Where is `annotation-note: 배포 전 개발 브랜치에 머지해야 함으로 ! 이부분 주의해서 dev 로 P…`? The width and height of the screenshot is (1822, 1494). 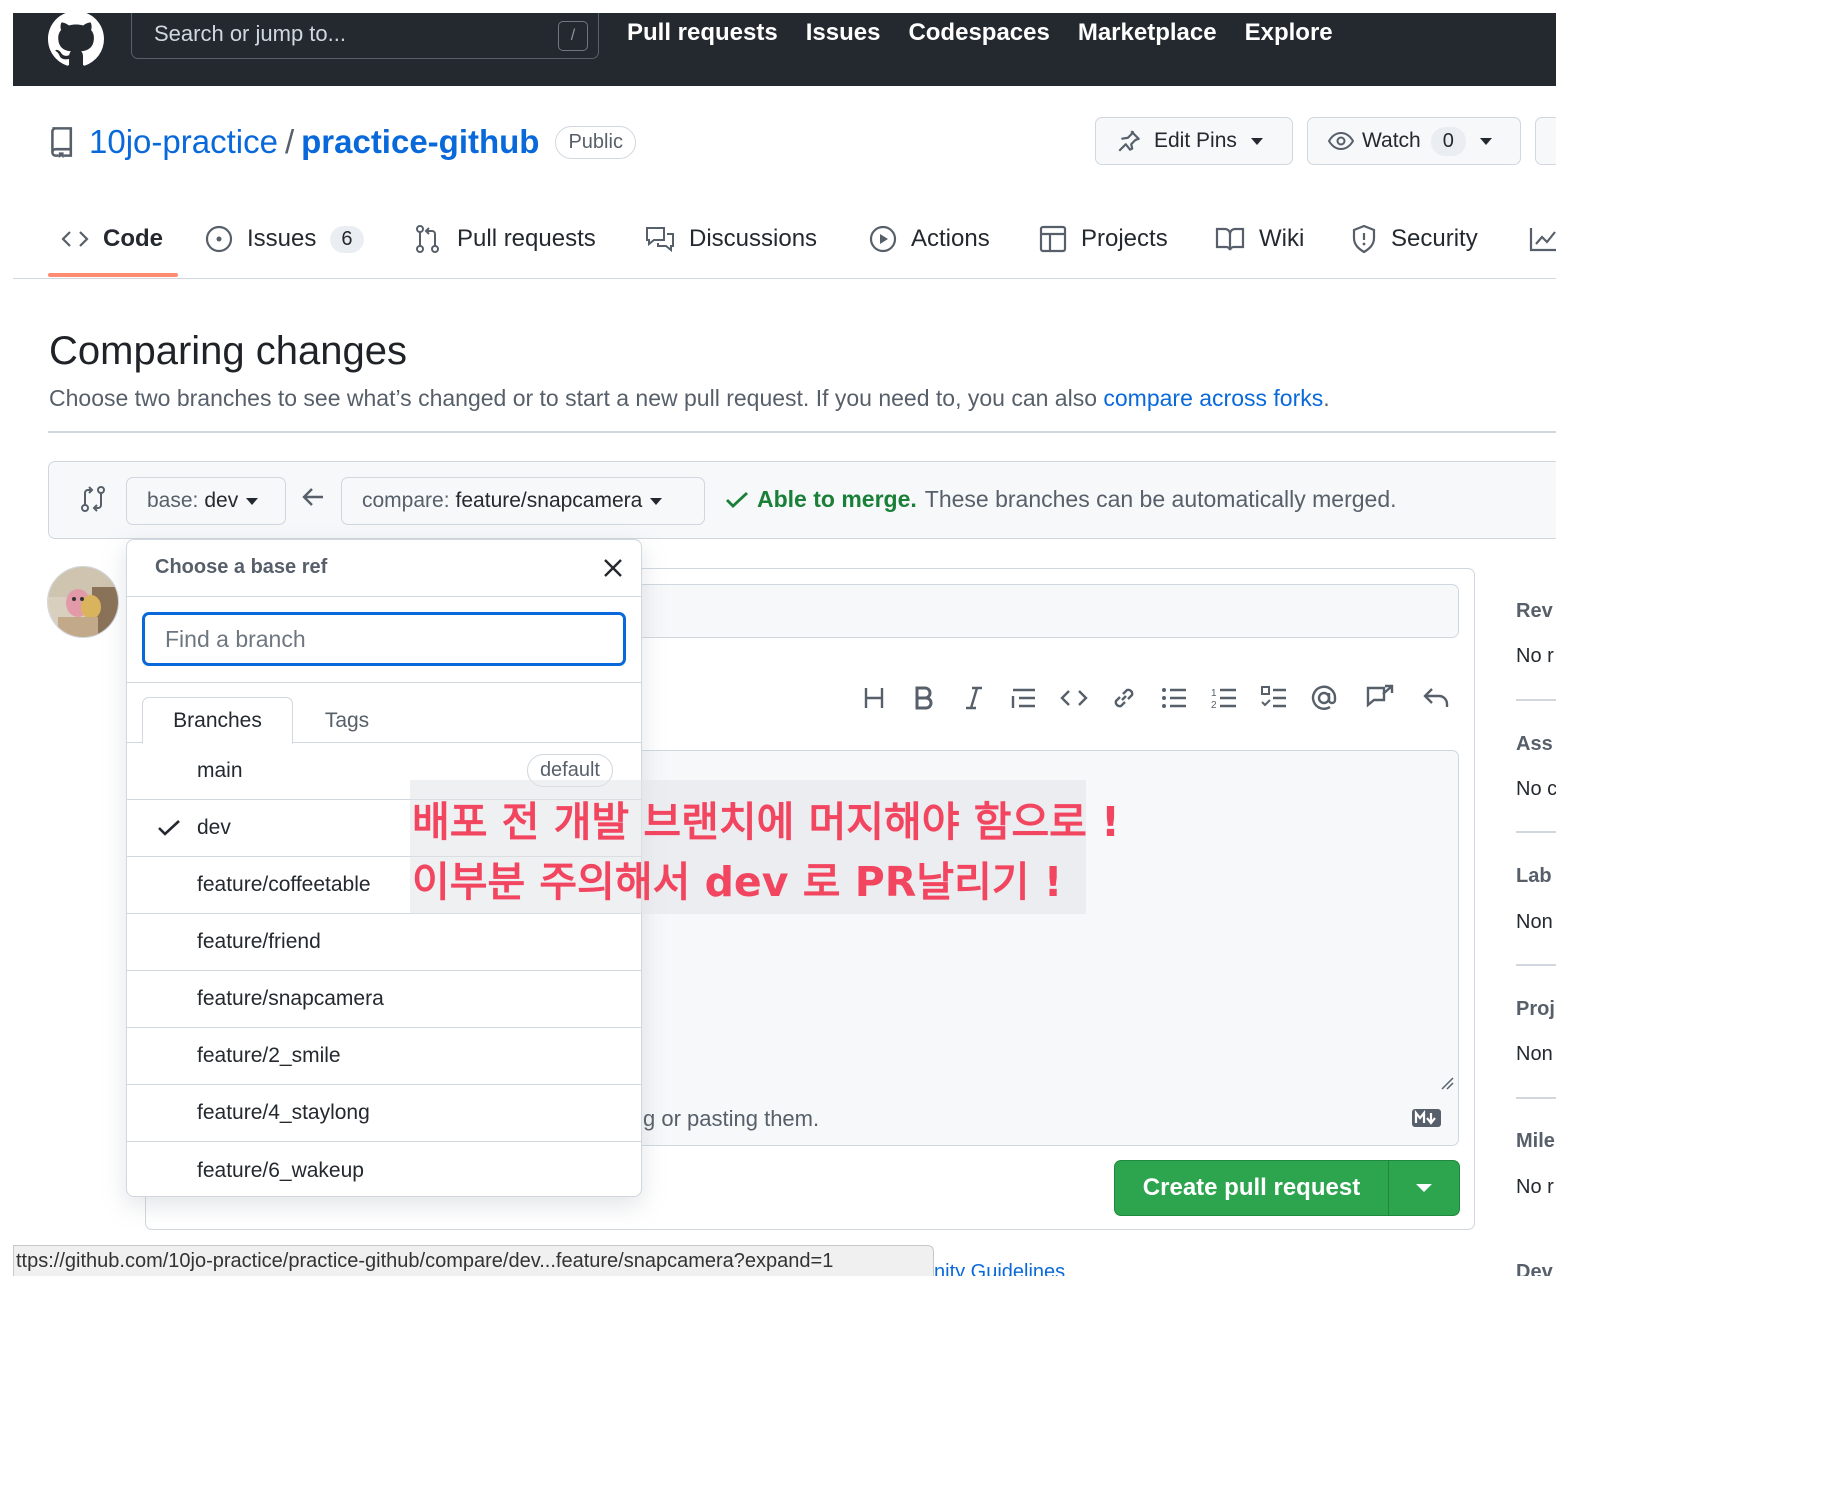 annotation-note: 배포 전 개발 브랜치에 머지해야 함으로 ! 이부분 주의해서 dev 로 P… is located at coordinates (765, 847).